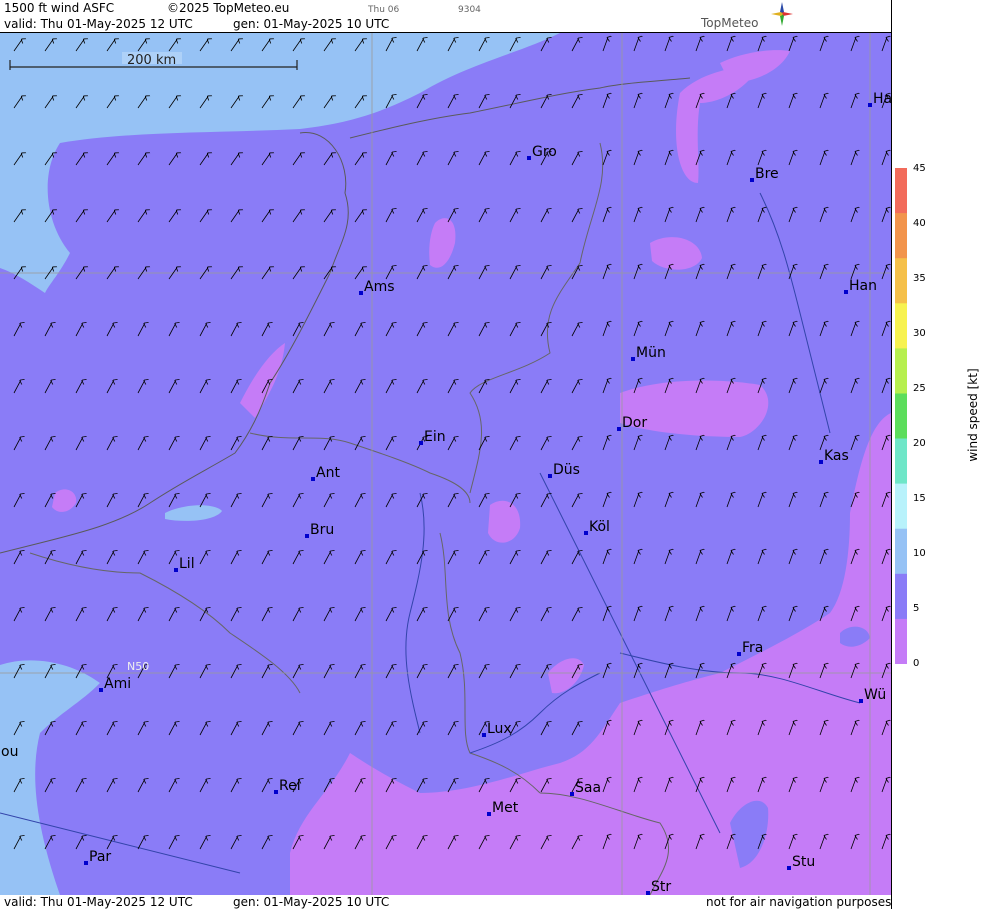  Describe the element at coordinates (311, 24) in the screenshot. I see `generated-time: gen: 01-May-2025 10 UTC` at that location.